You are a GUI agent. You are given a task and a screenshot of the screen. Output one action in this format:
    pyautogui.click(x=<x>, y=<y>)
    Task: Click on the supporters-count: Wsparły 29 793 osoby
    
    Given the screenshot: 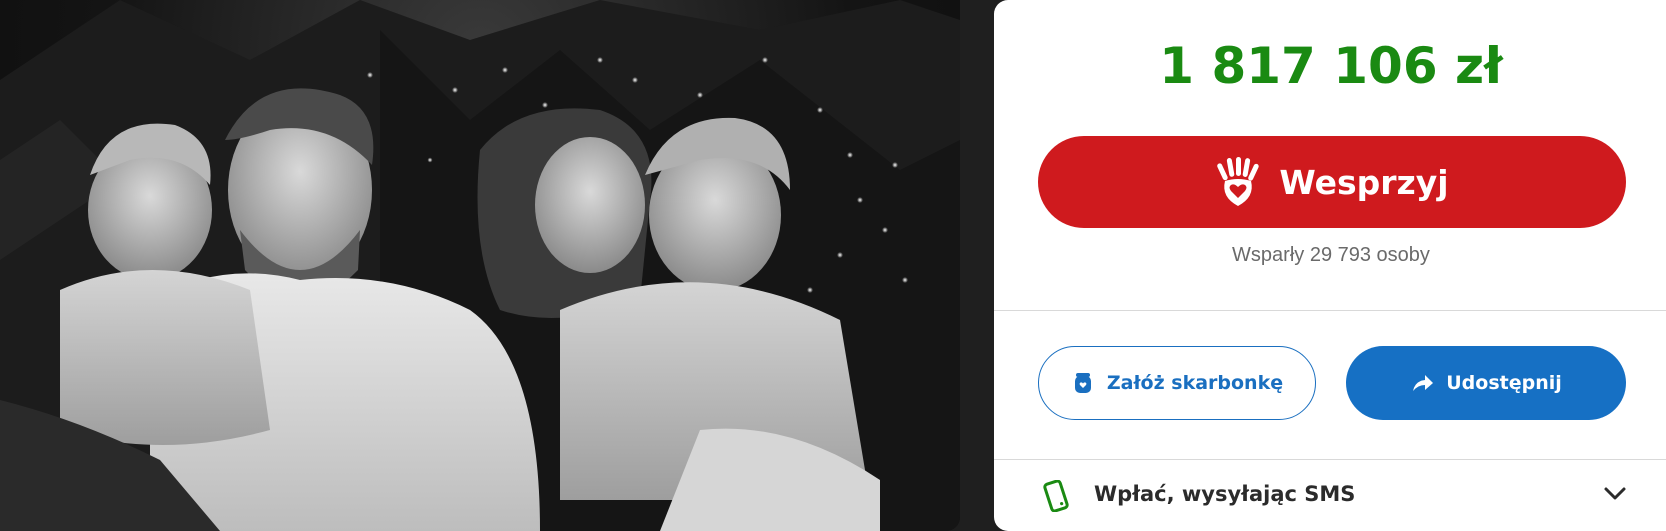 What is the action you would take?
    pyautogui.click(x=1331, y=255)
    